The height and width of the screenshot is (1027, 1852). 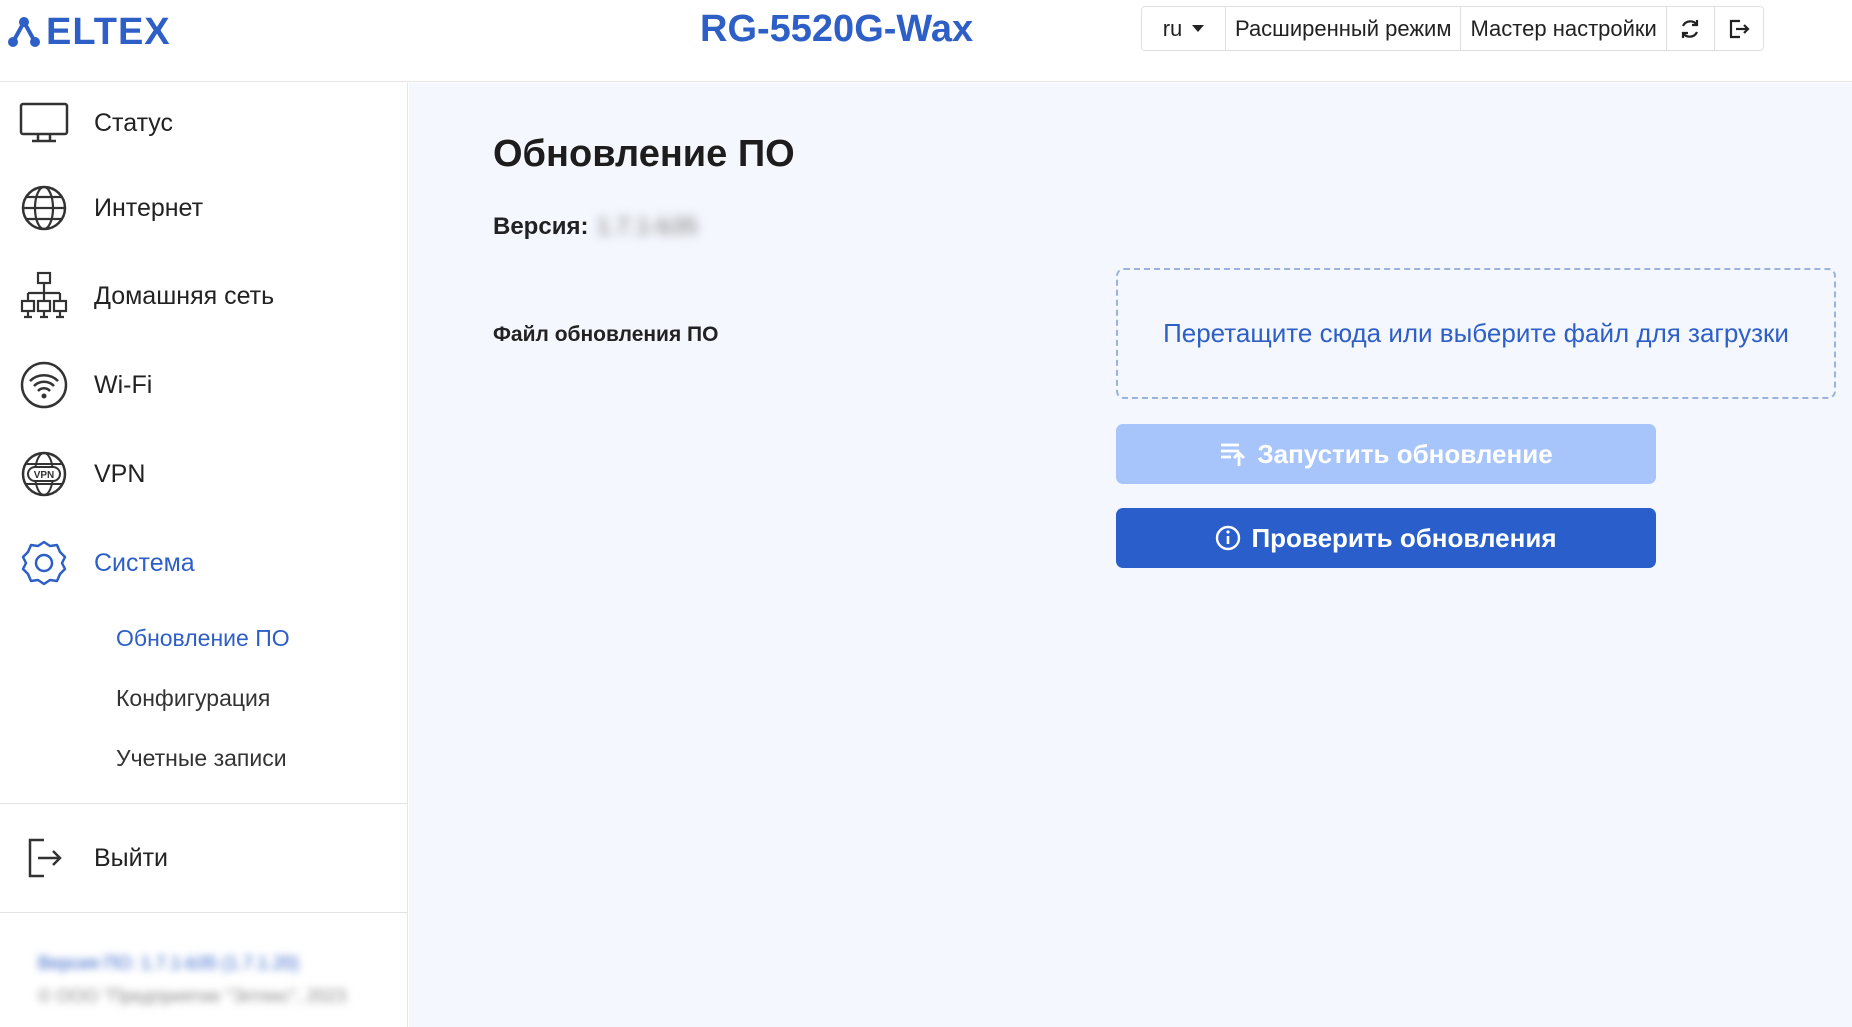 What do you see at coordinates (1228, 538) in the screenshot?
I see `info-icon` at bounding box center [1228, 538].